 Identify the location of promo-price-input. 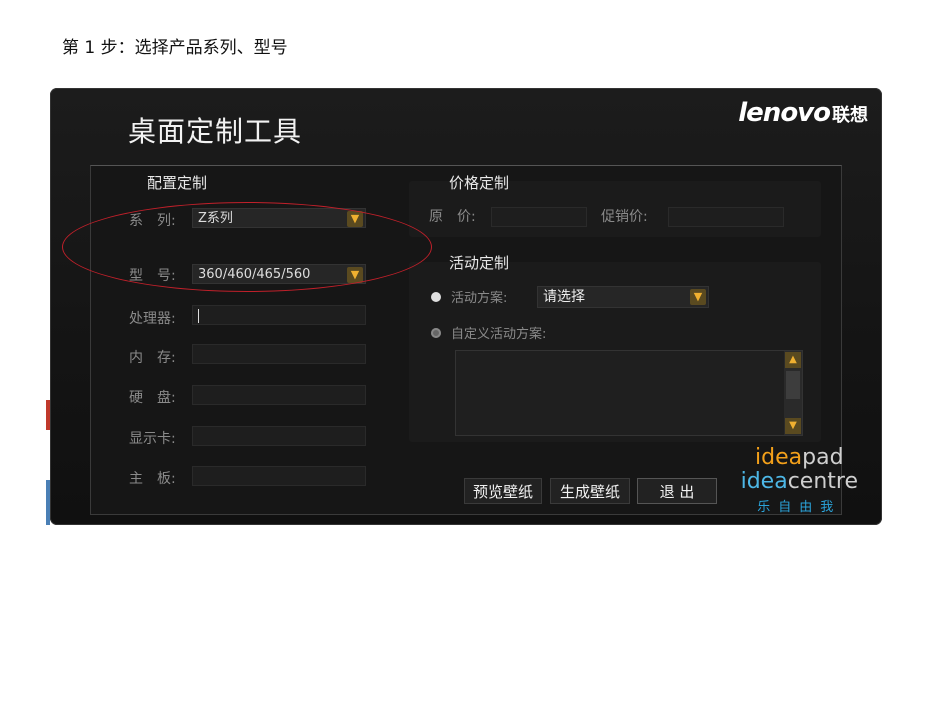
(726, 217).